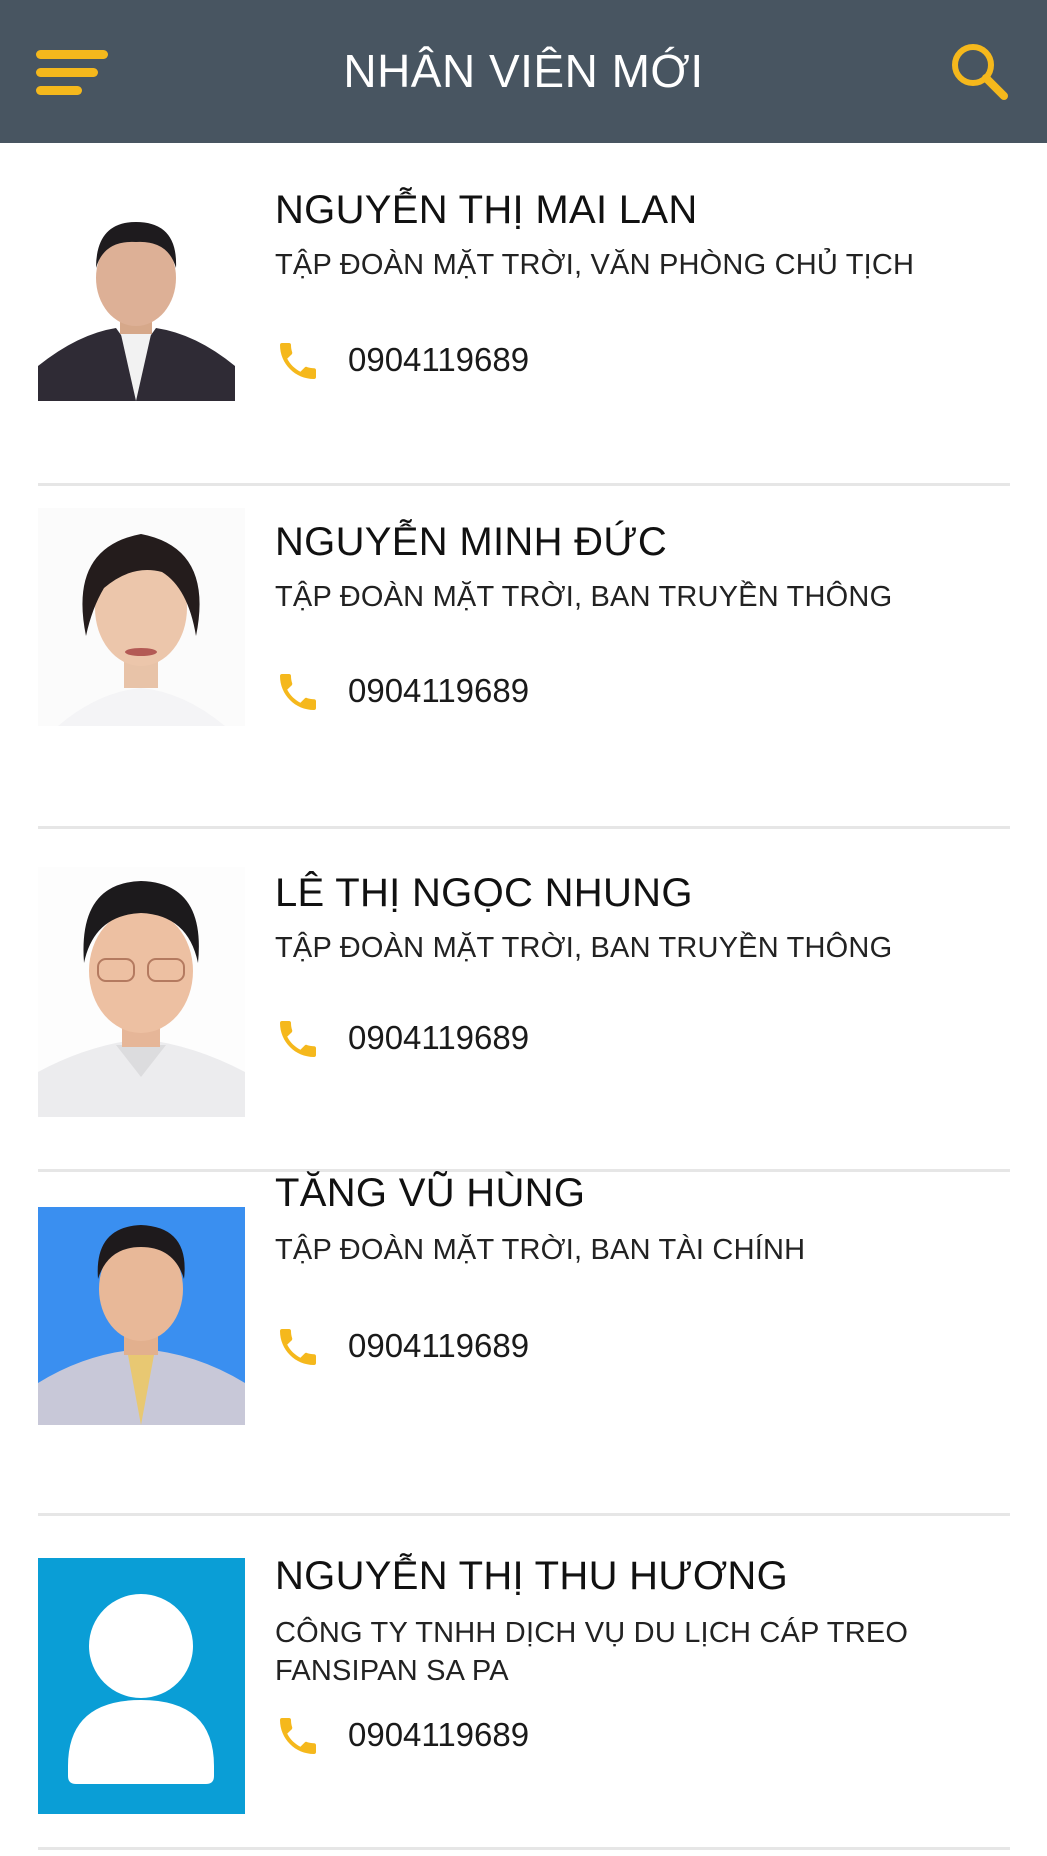  I want to click on employee-name: NGUYỄN THỊ THU HƯƠNG, so click(532, 1576).